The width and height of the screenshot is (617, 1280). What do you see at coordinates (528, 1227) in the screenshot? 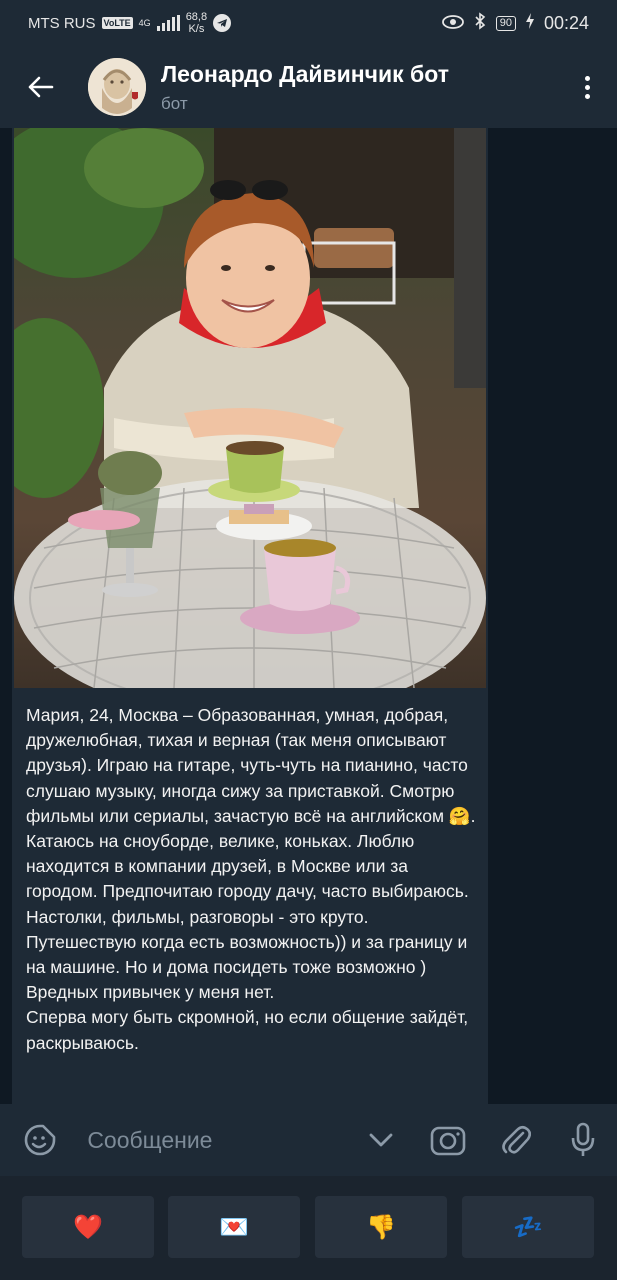
I see `sleep-button: 💤` at bounding box center [528, 1227].